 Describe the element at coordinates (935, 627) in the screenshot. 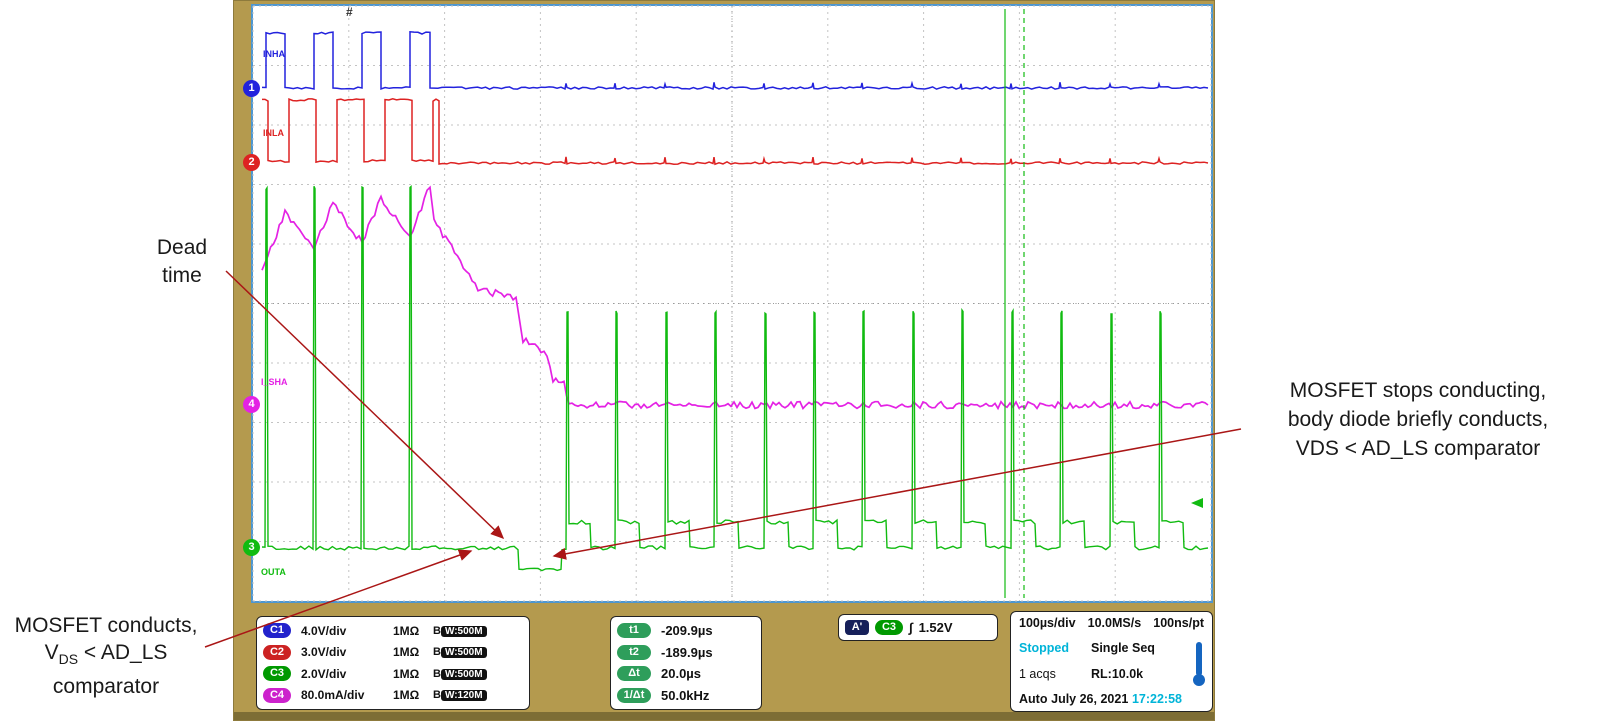

I see `trigger-level: 1.52V` at that location.